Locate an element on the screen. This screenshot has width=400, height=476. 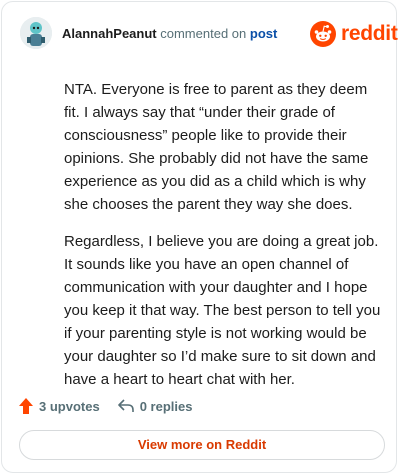
avatar-image is located at coordinates (36, 33).